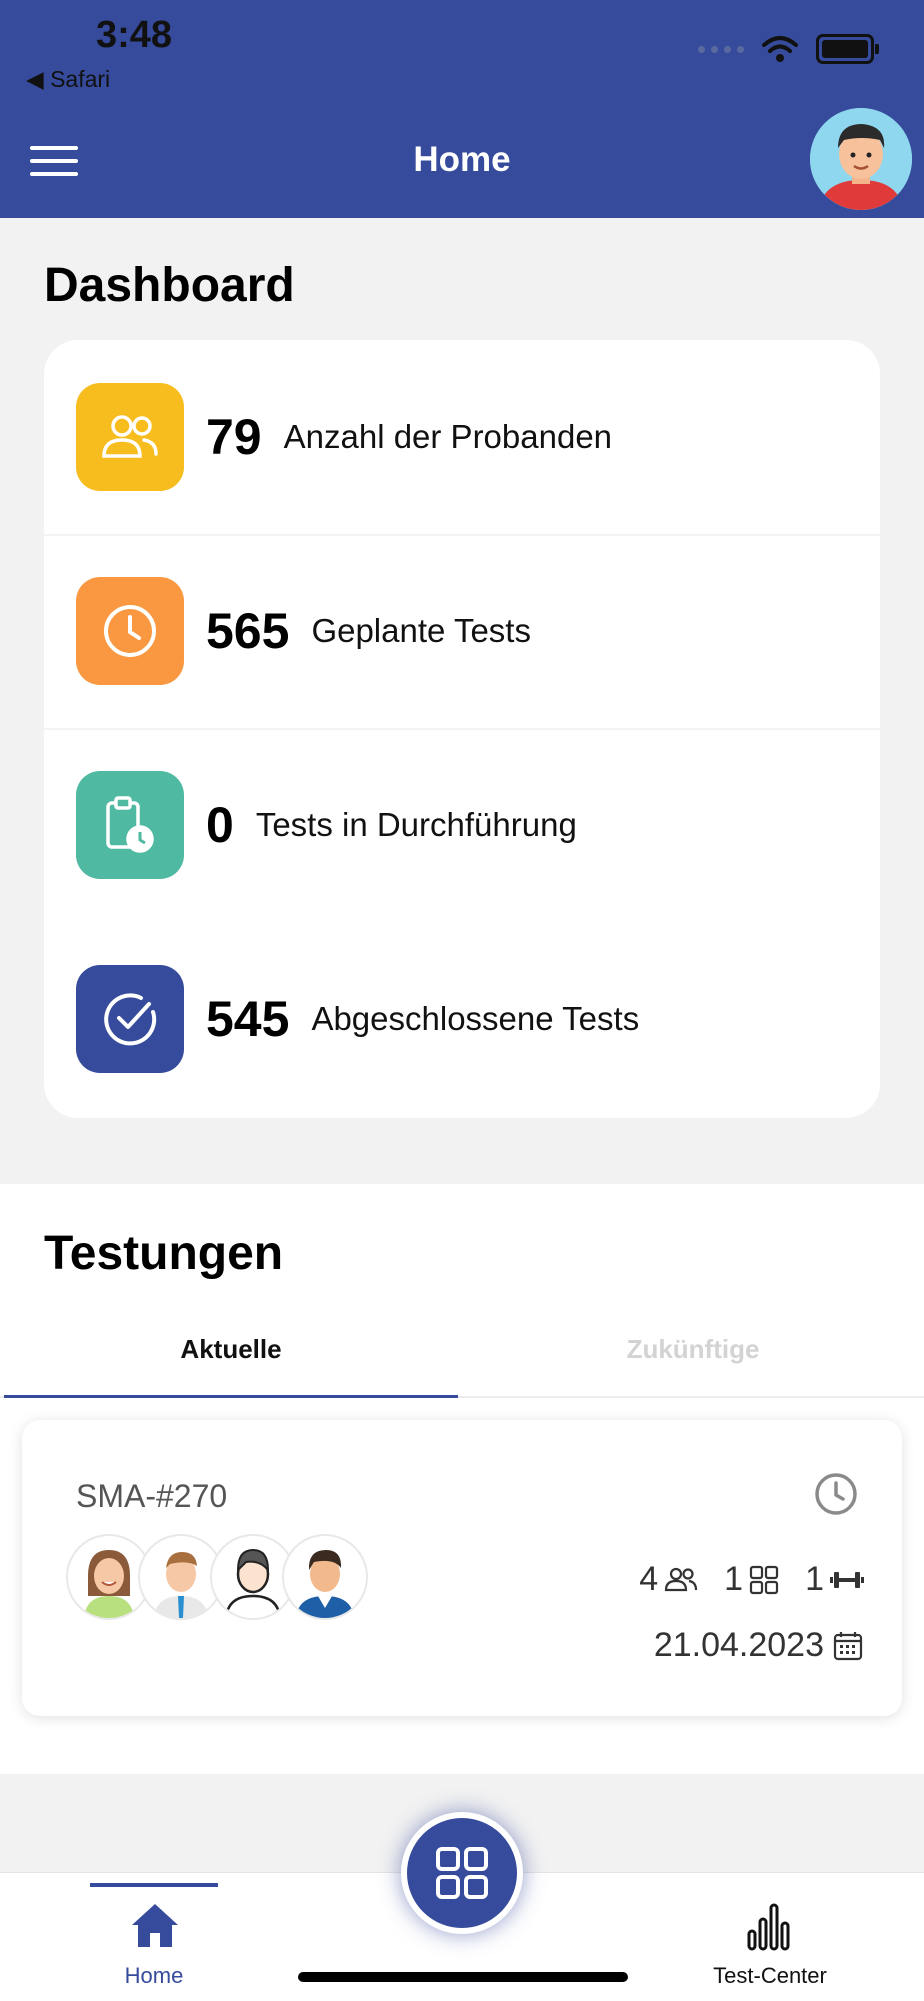  Describe the element at coordinates (475, 1018) in the screenshot. I see `abgeschlossene-tests-label: Abgeschlossene Tests` at that location.